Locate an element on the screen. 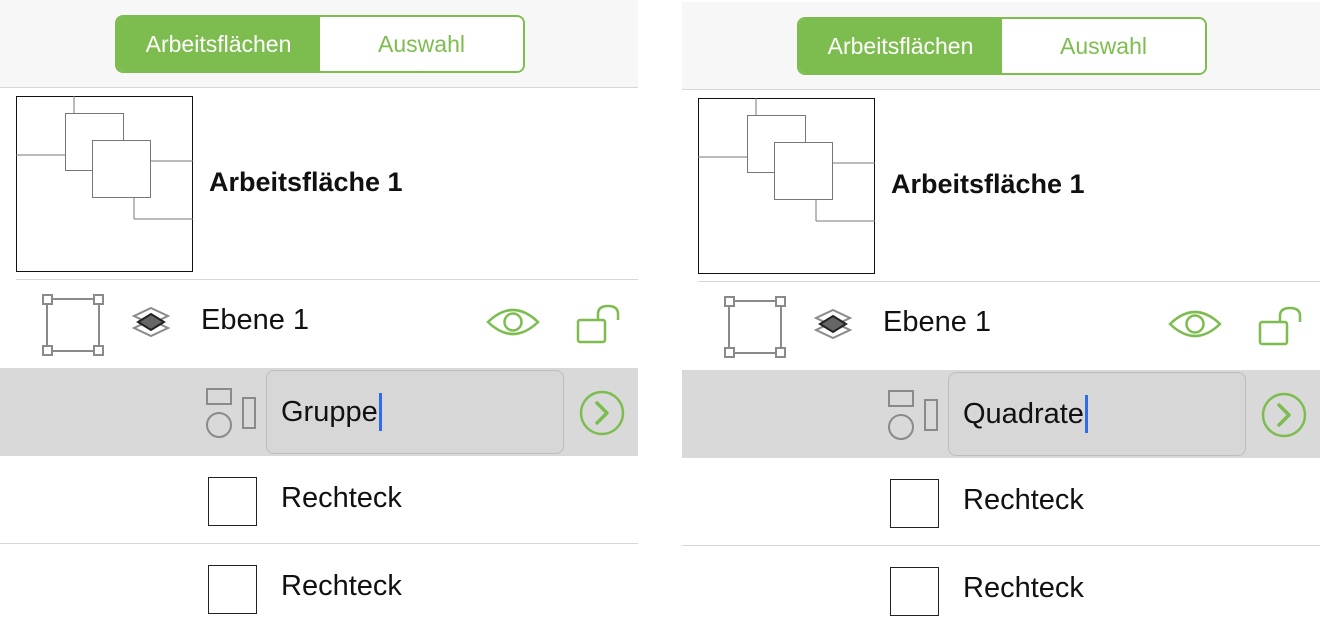 Image resolution: width=1320 pixels, height=630 pixels. group-name-text: Gruppe is located at coordinates (329, 411).